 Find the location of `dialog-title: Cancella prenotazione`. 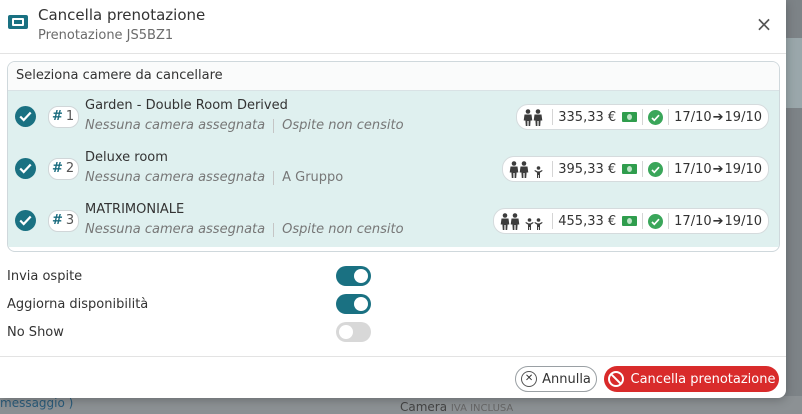

dialog-title: Cancella prenotazione is located at coordinates (122, 15).